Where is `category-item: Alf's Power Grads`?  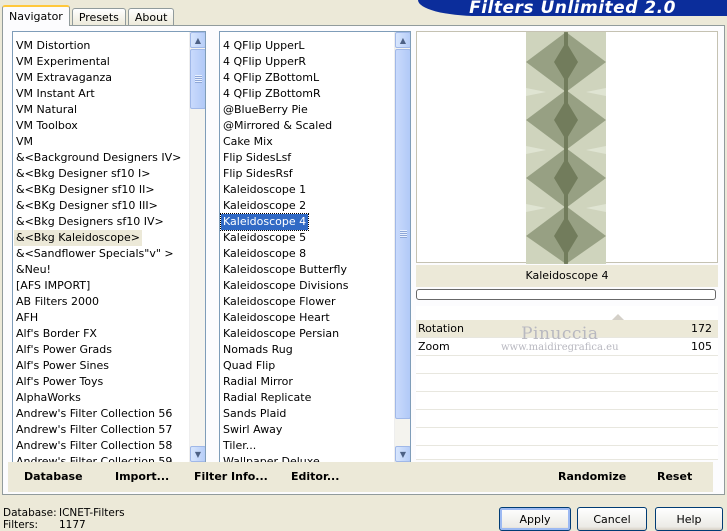
category-item: Alf's Power Grads is located at coordinates (101, 350).